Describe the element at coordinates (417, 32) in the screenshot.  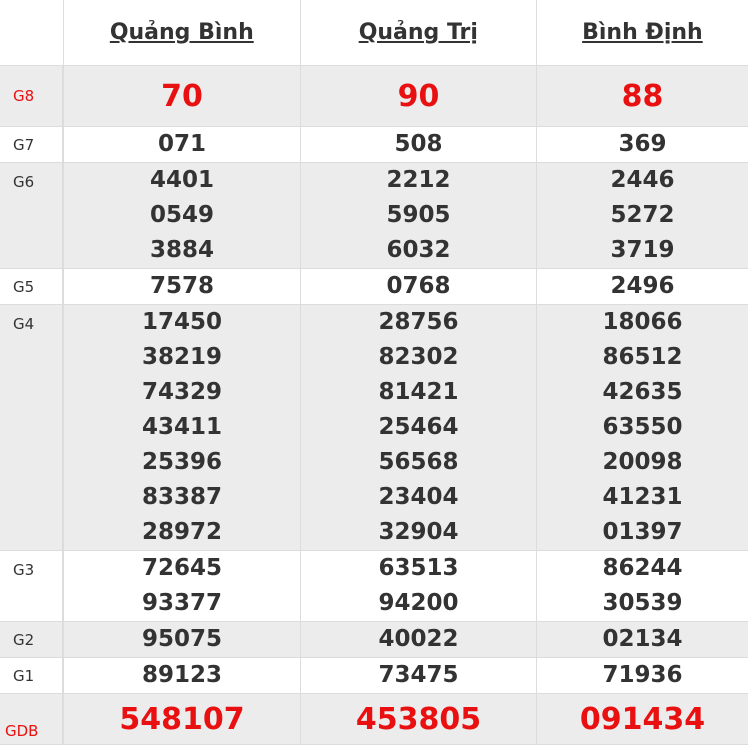
I see `column-header-quang-tri: Quảng Trị` at that location.